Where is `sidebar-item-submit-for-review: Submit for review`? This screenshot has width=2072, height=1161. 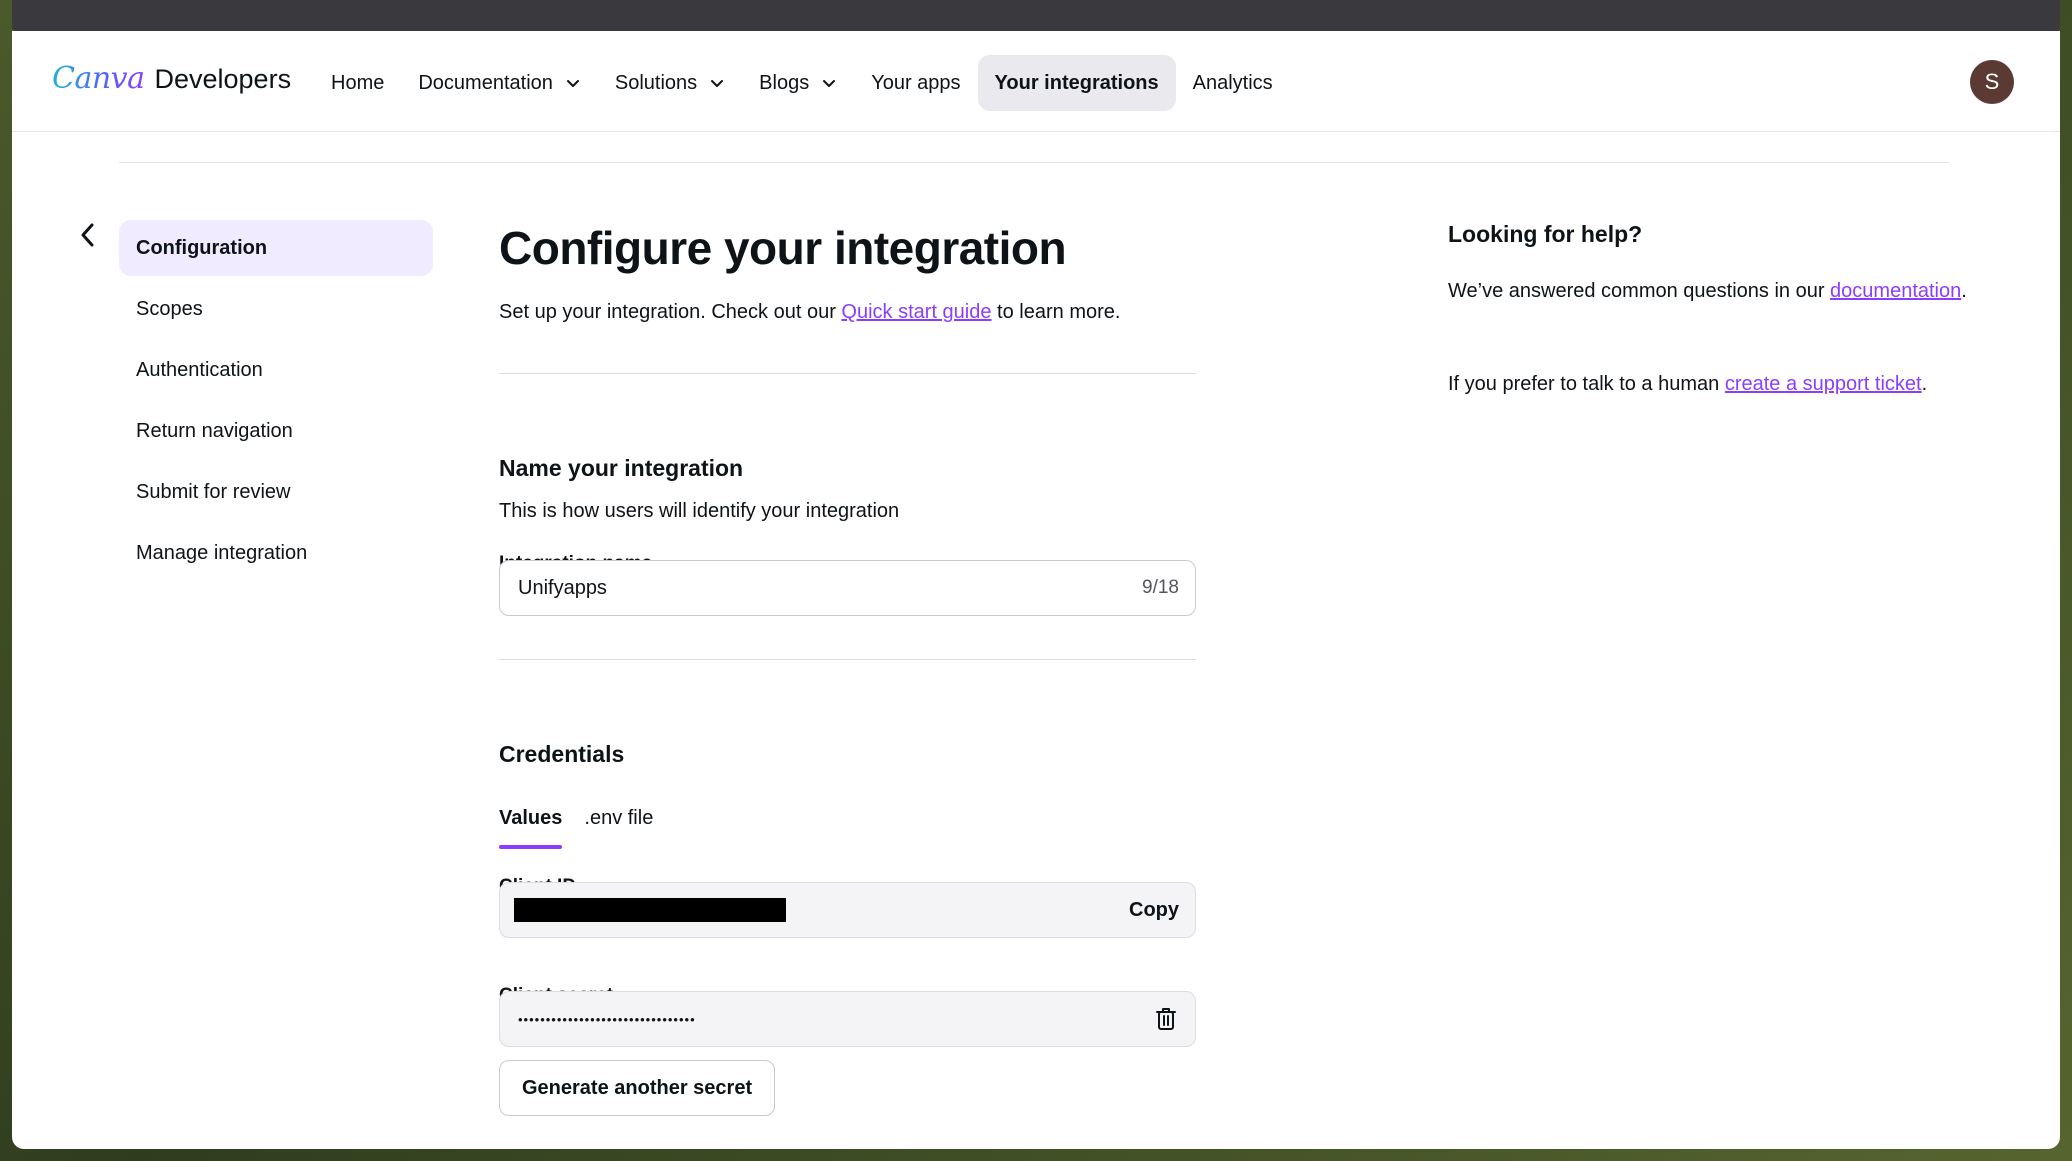
sidebar-item-submit-for-review: Submit for review is located at coordinates (276, 492).